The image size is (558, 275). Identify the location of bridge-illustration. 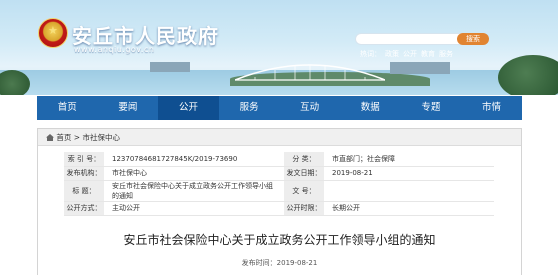
(310, 72).